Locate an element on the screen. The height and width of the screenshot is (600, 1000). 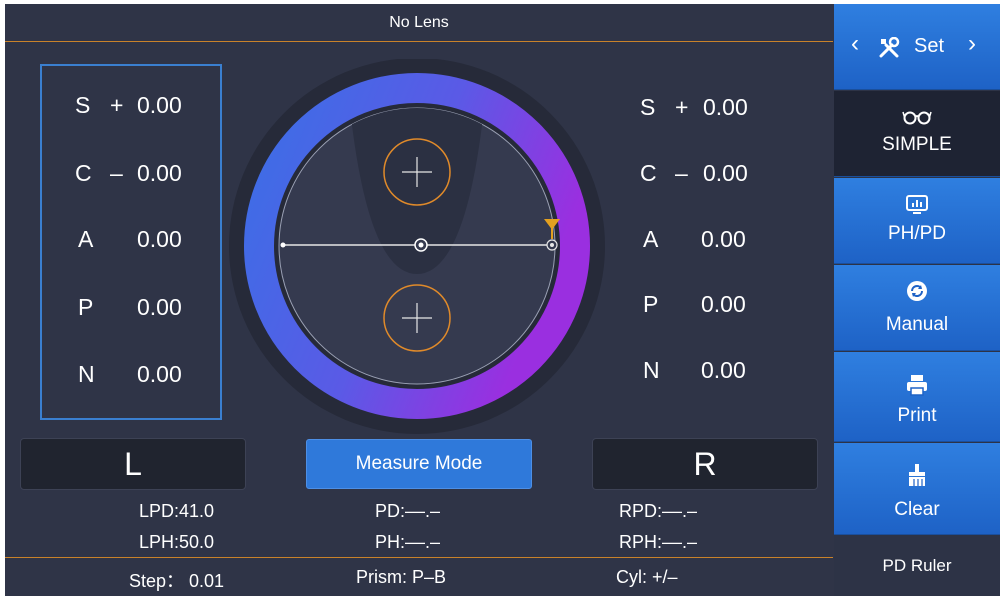
right-c-value: 0.00 is located at coordinates (725, 173).